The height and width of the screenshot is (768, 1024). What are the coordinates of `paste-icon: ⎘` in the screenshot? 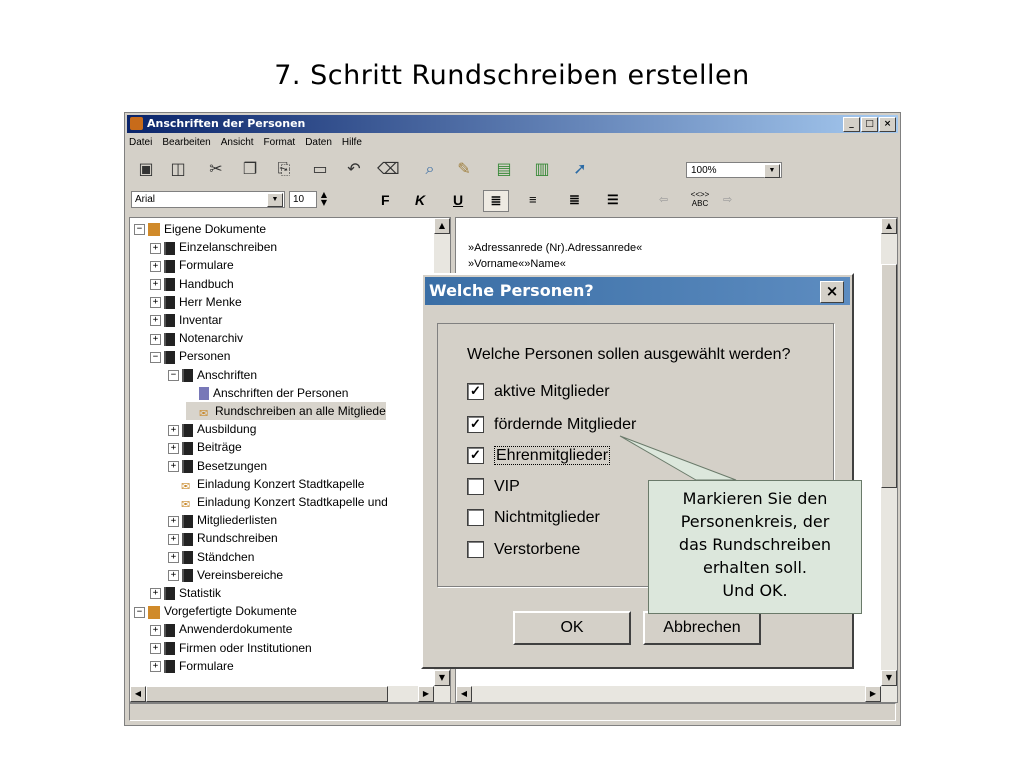 It's located at (284, 169).